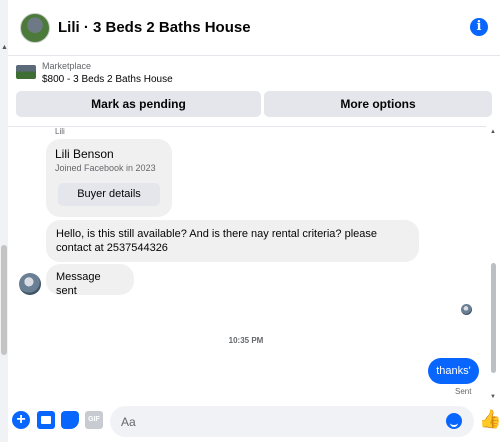  I want to click on listing-thumbnail, so click(26, 72).